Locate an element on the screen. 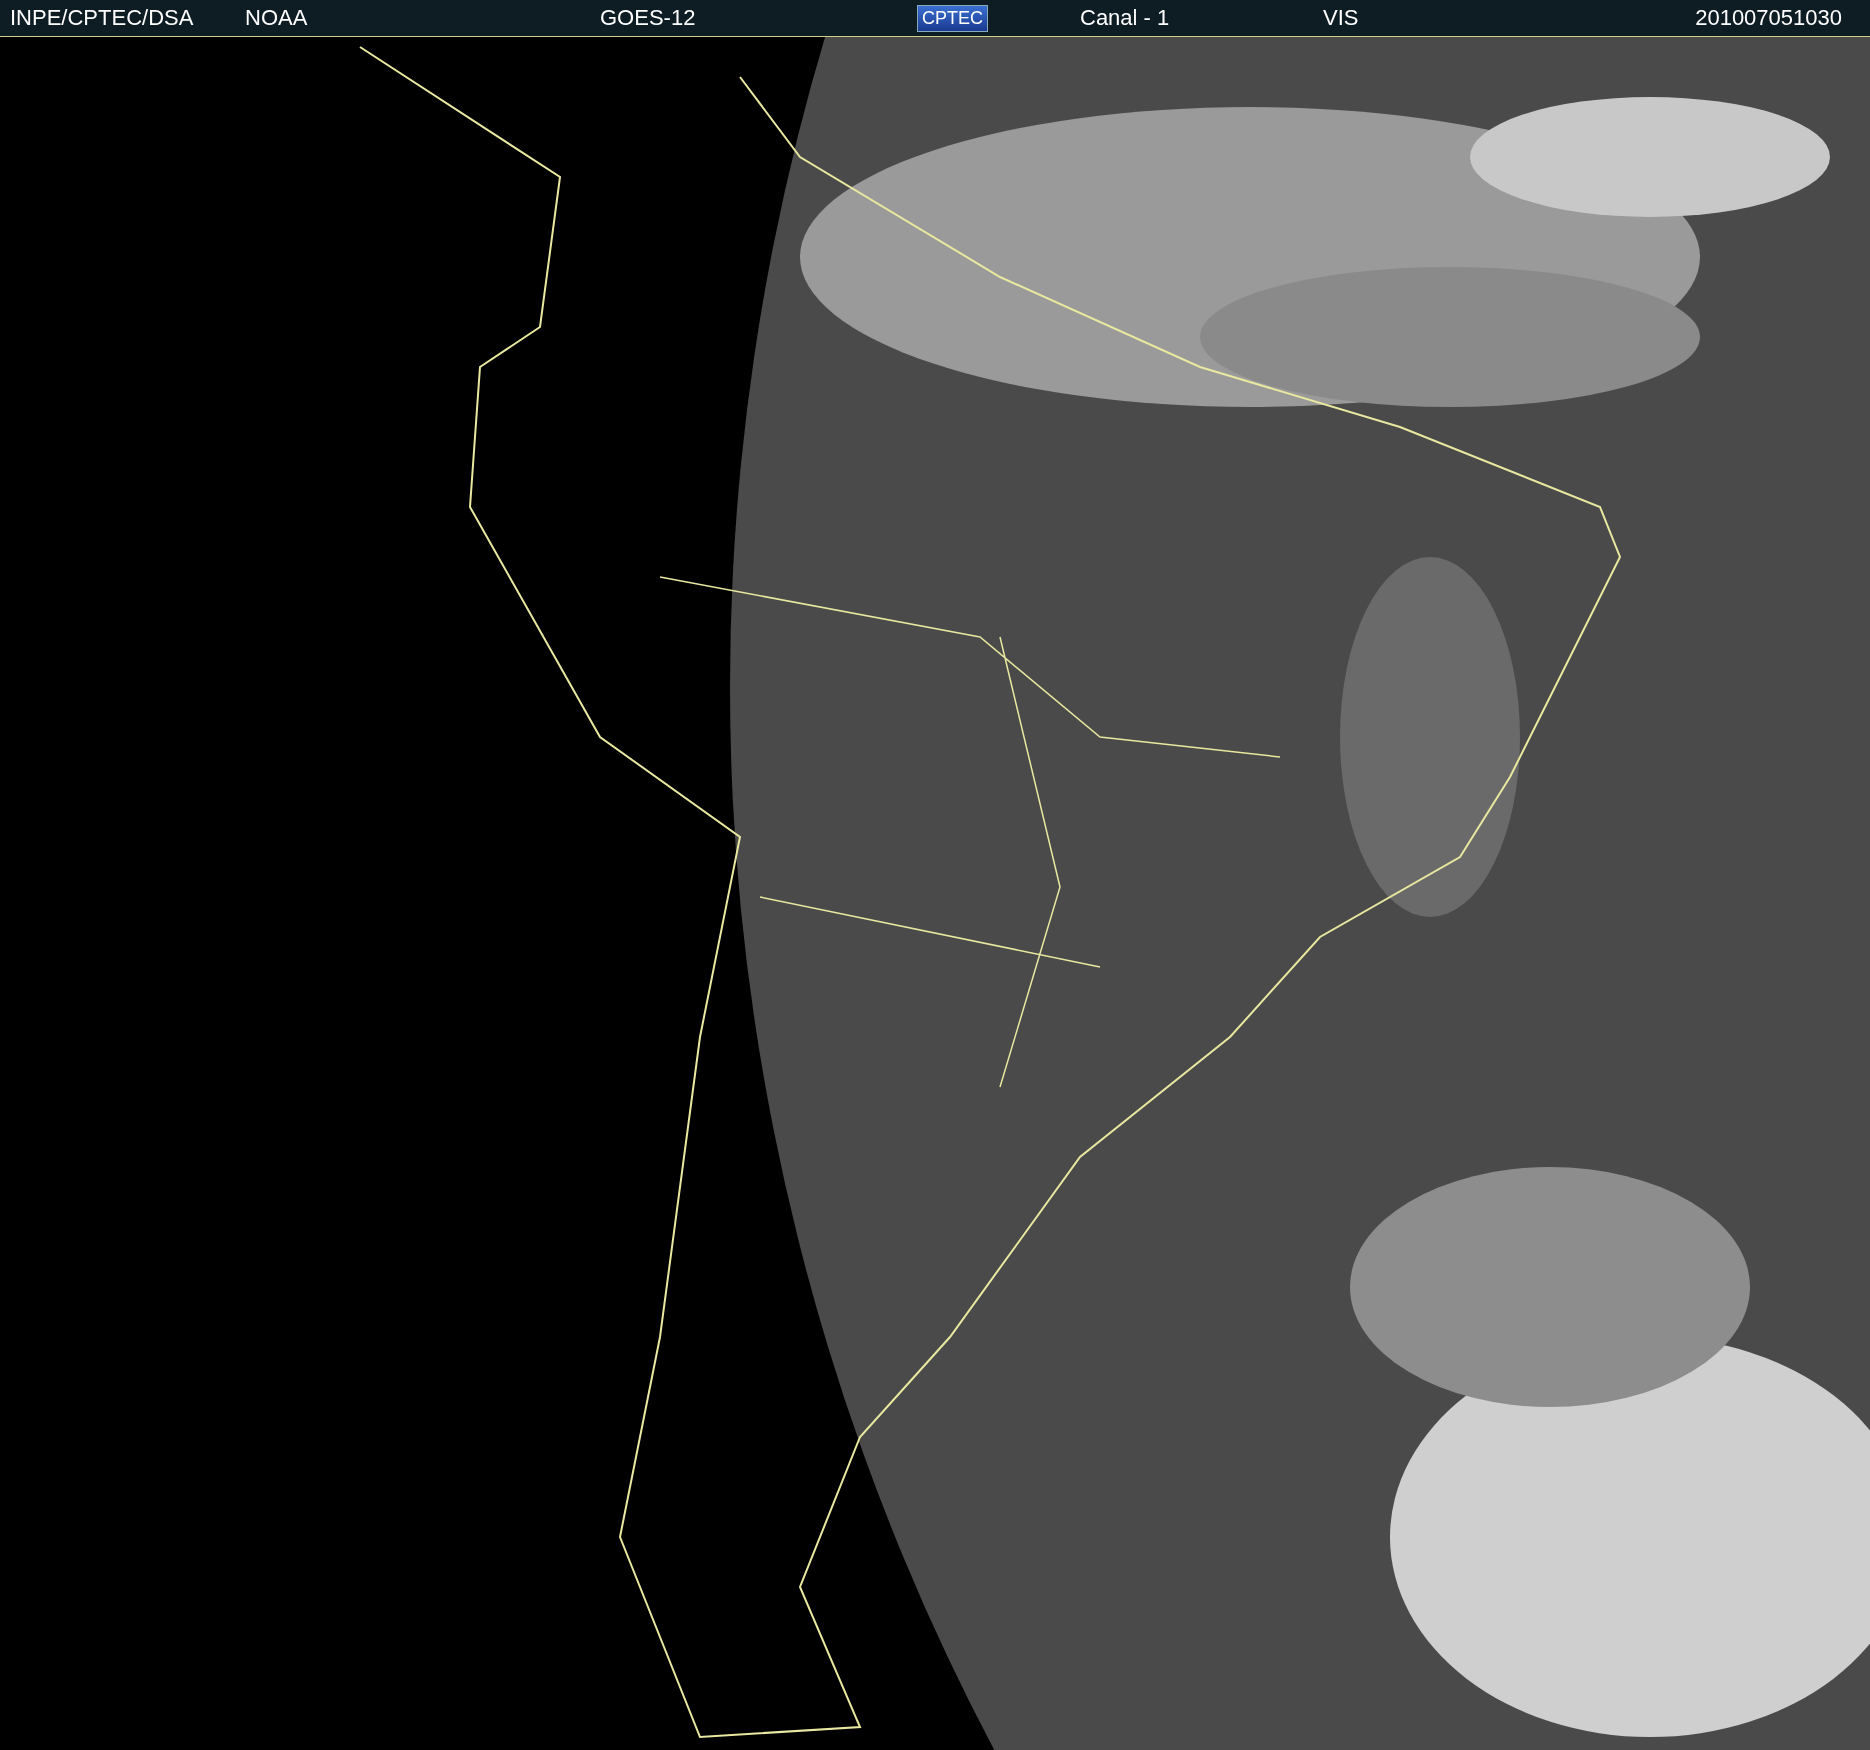 The height and width of the screenshot is (1750, 1870). timestamp-label: 201007051030 is located at coordinates (1768, 18).